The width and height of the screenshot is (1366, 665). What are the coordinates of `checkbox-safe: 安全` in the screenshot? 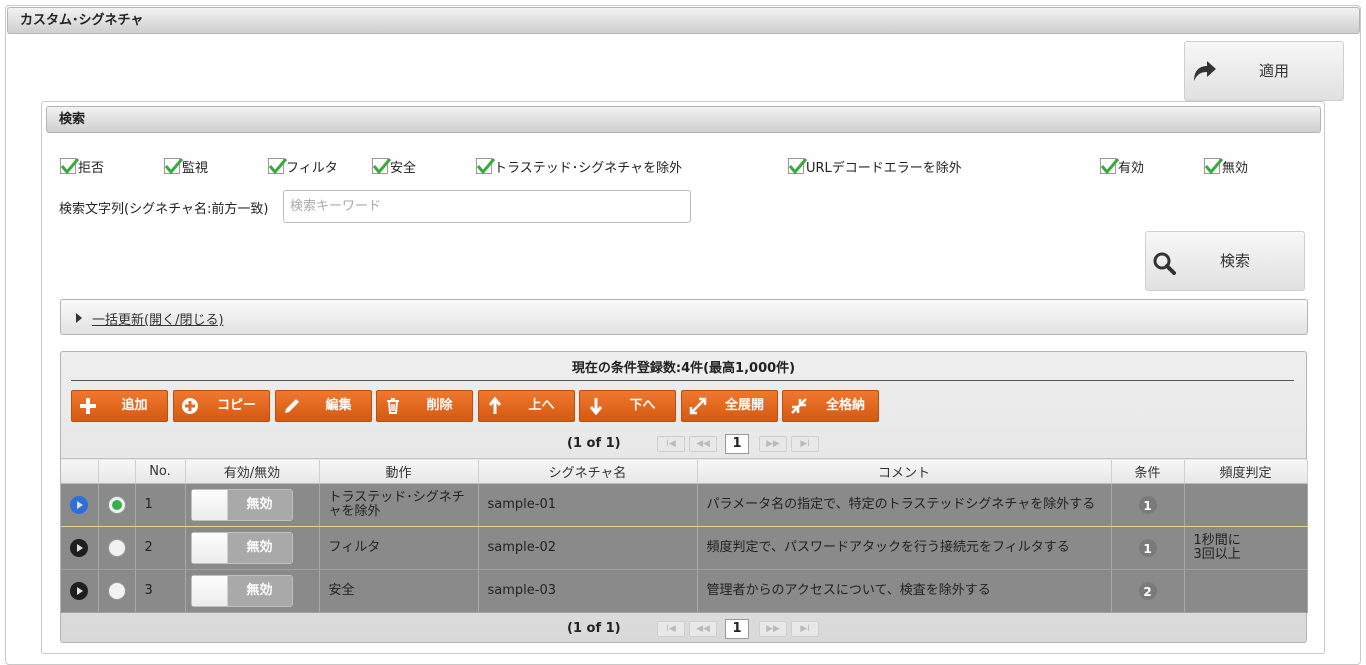 It's located at (394, 166).